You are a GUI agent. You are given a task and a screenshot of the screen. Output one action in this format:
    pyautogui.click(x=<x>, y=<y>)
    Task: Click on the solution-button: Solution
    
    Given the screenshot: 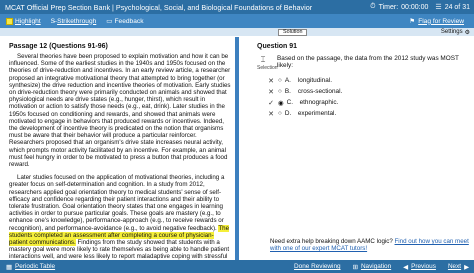 What is the action you would take?
    pyautogui.click(x=293, y=32)
    